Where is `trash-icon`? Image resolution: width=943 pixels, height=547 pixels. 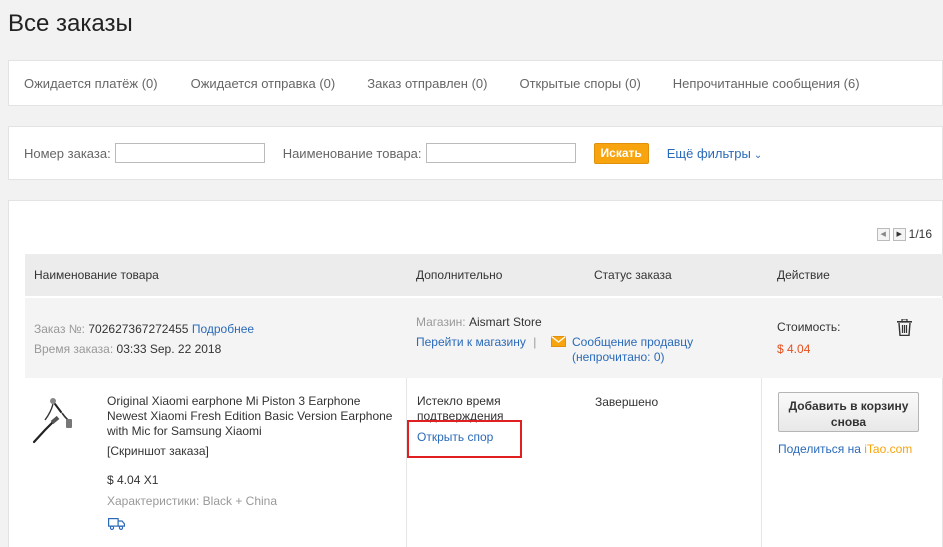 trash-icon is located at coordinates (904, 327).